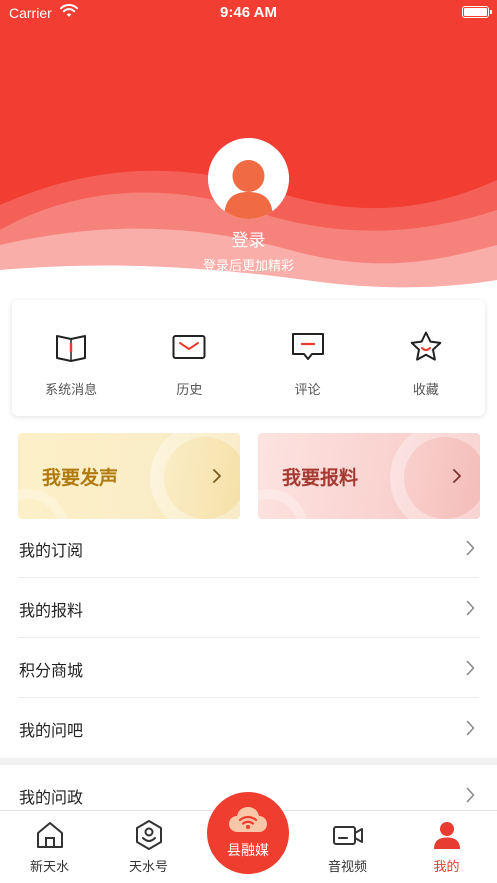 This screenshot has width=497, height=883. I want to click on quick-actions-card: 系统消息 历史 评论 收藏, so click(248, 358).